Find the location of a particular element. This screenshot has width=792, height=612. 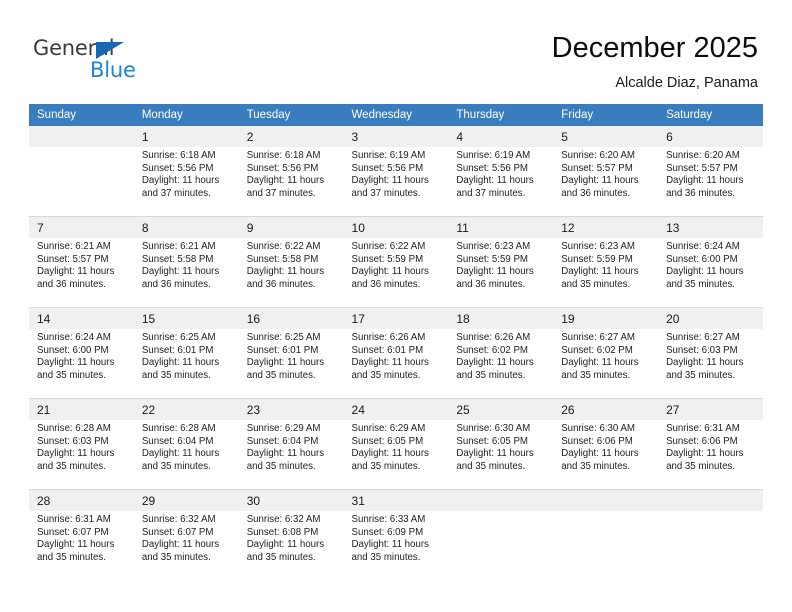

week-1-daynum-row: 1 2 3 4 5 6 is located at coordinates (396, 136).